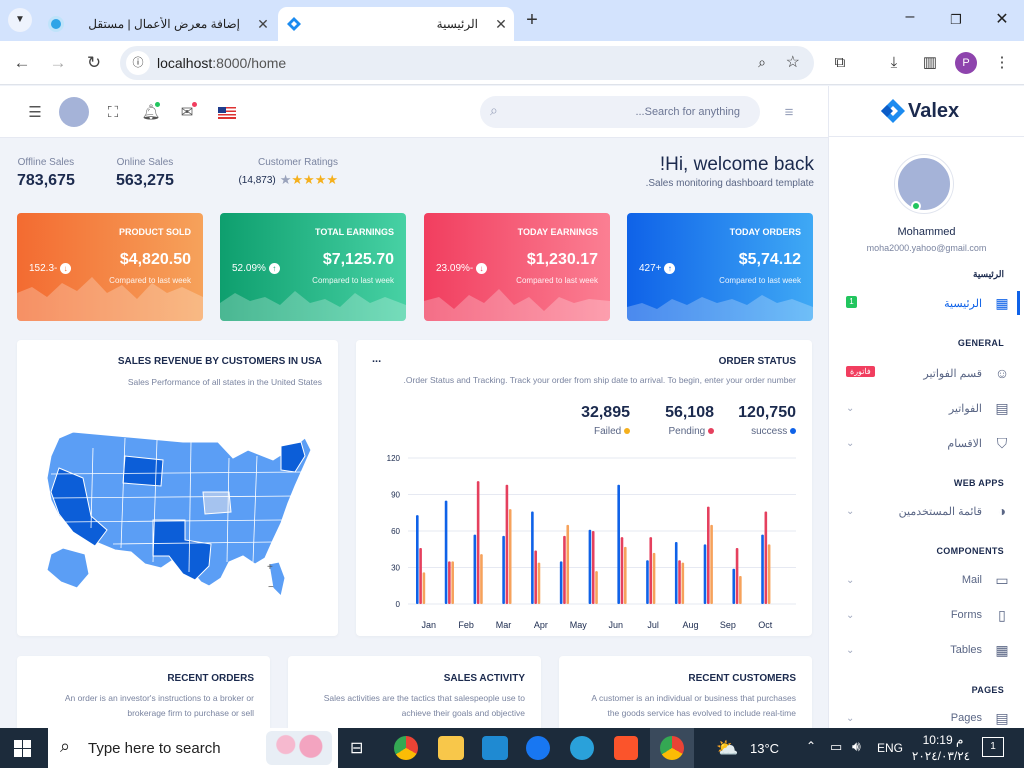 Image resolution: width=1024 pixels, height=768 pixels. Describe the element at coordinates (941, 756) in the screenshot. I see `clock-date: ٢٠٢٤/٠٣/٢٤` at that location.